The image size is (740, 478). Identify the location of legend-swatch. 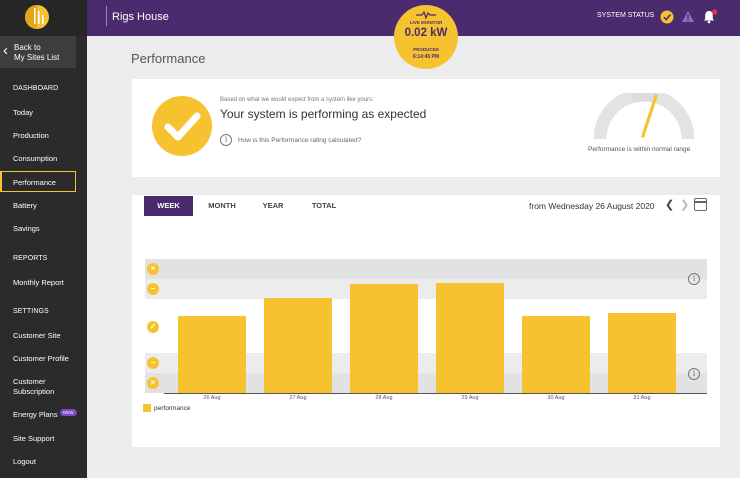
(147, 408).